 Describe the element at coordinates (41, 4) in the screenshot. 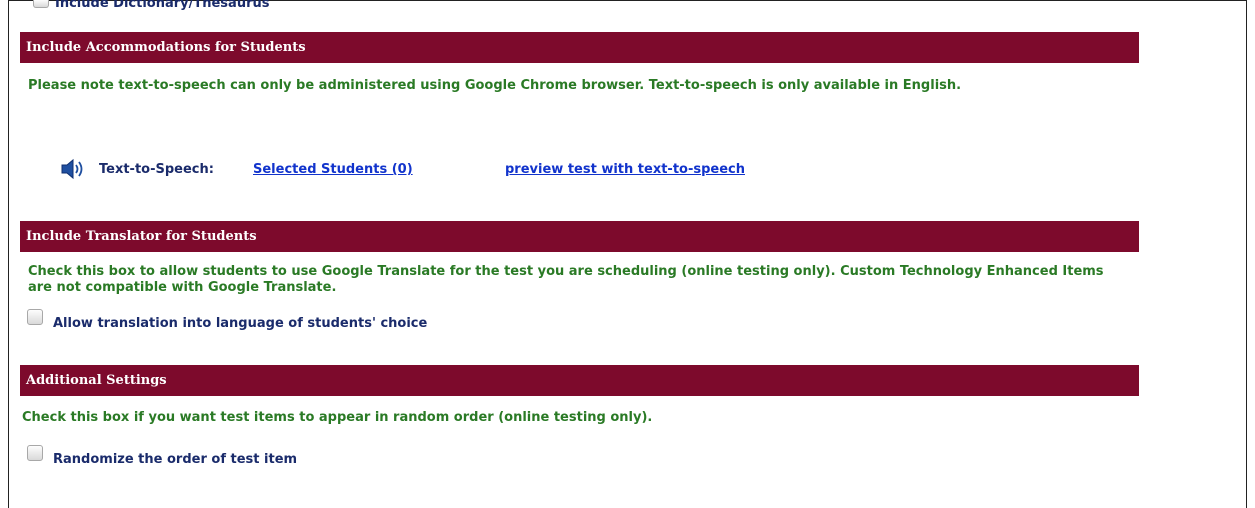

I see `dictionary-checkbox` at that location.